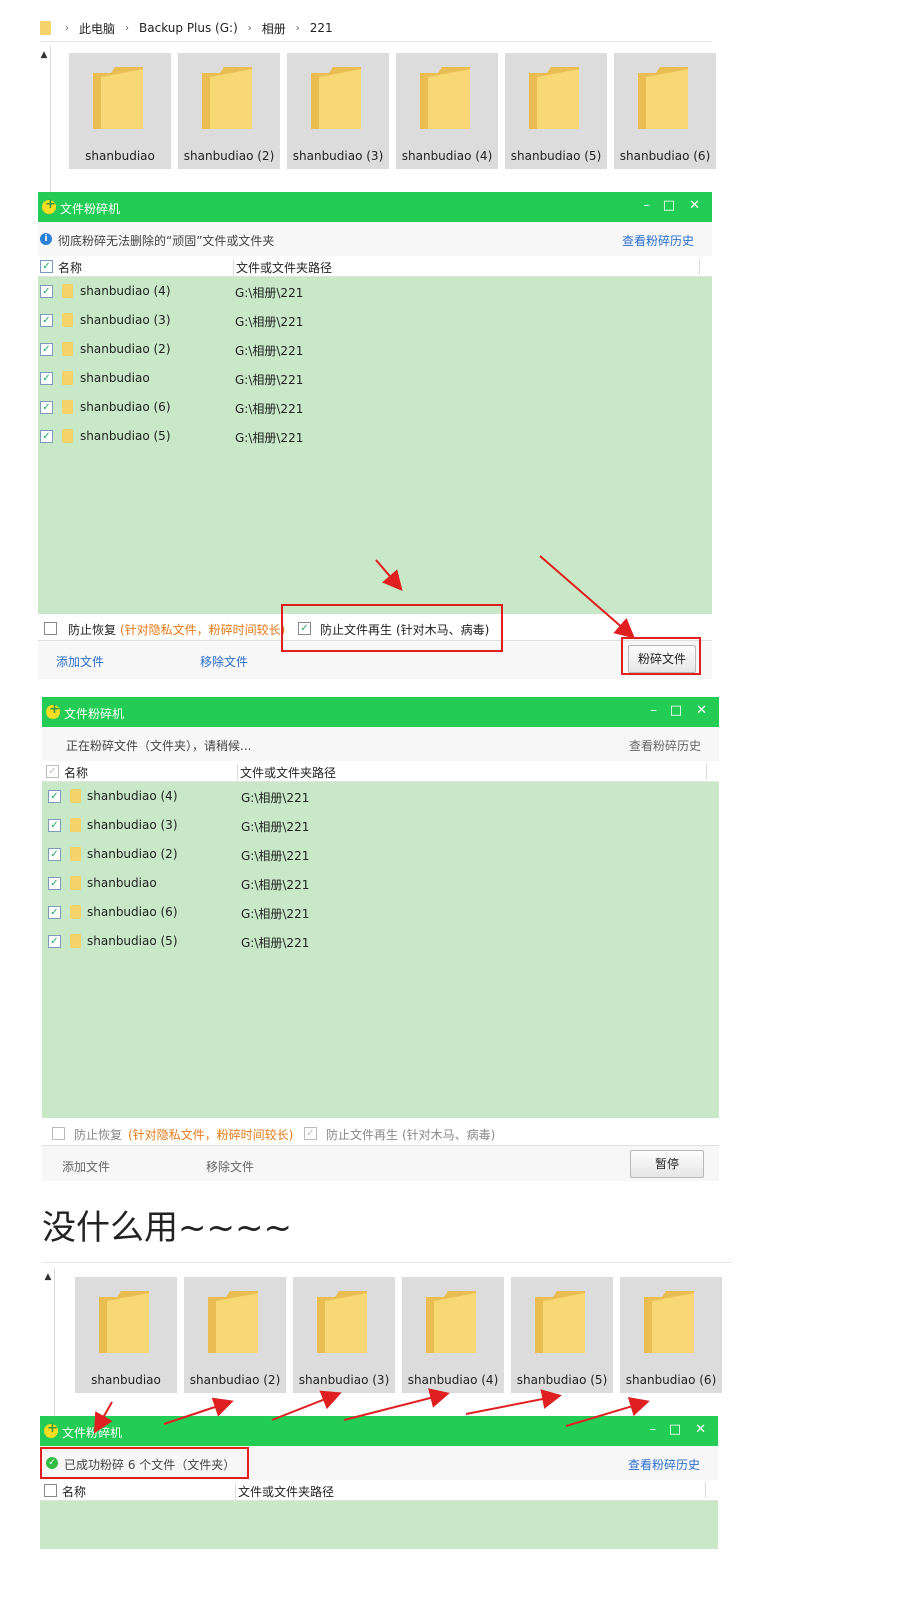 Image resolution: width=900 pixels, height=1614 pixels. What do you see at coordinates (103, 1417) in the screenshot?
I see `arrow-to-success-message` at bounding box center [103, 1417].